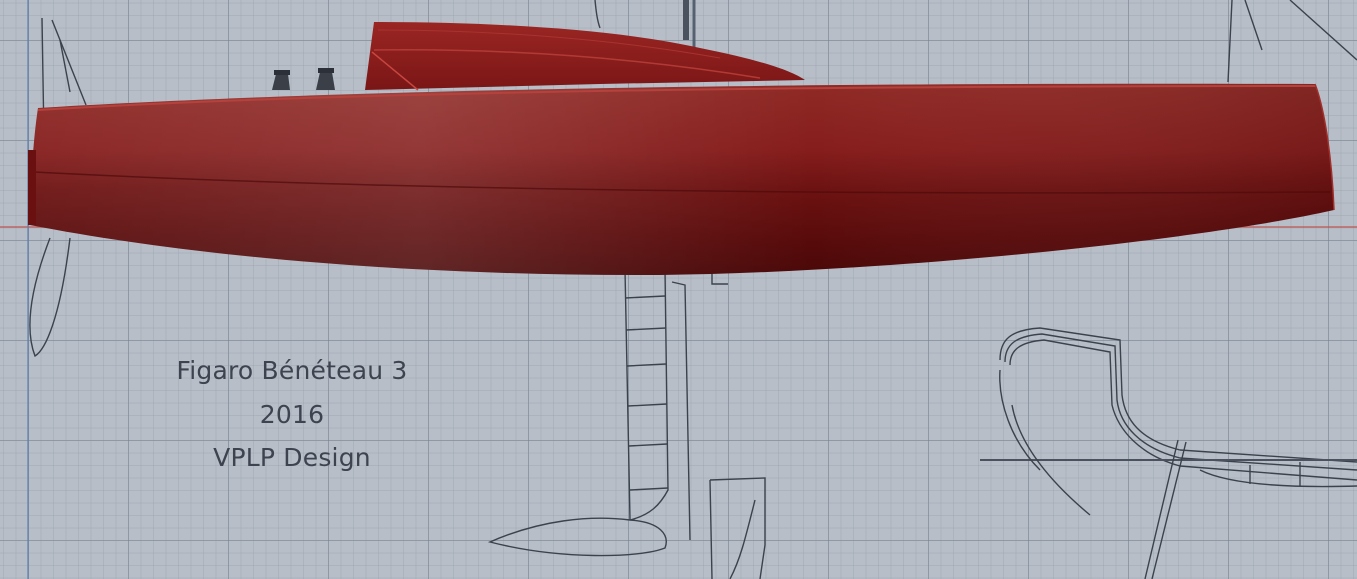 The image size is (1357, 579). I want to click on cabin-top, so click(585, 56).